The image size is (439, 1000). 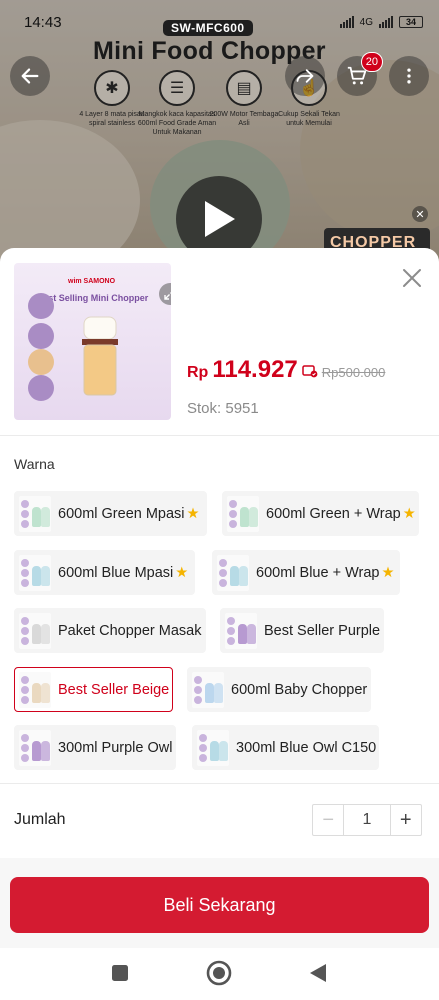 I want to click on variant-option: Paket Chopper Masak, so click(x=110, y=630).